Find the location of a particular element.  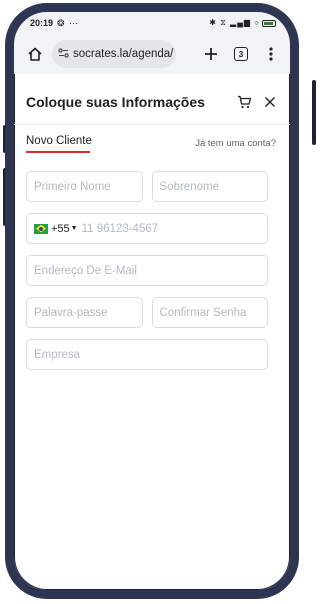

system-icons: ✱ ⧖ ▂▄▆ ⌔ is located at coordinates (242, 23).